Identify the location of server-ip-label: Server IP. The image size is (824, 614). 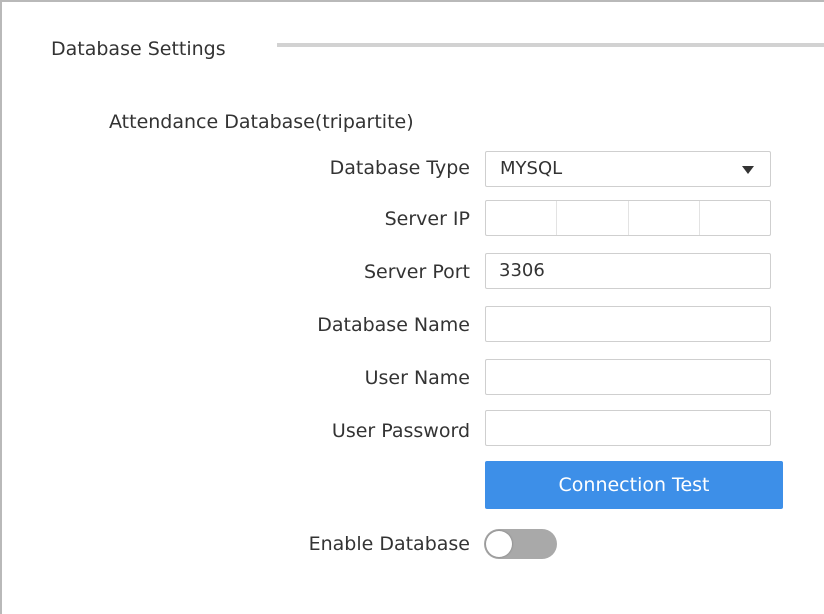
(427, 219).